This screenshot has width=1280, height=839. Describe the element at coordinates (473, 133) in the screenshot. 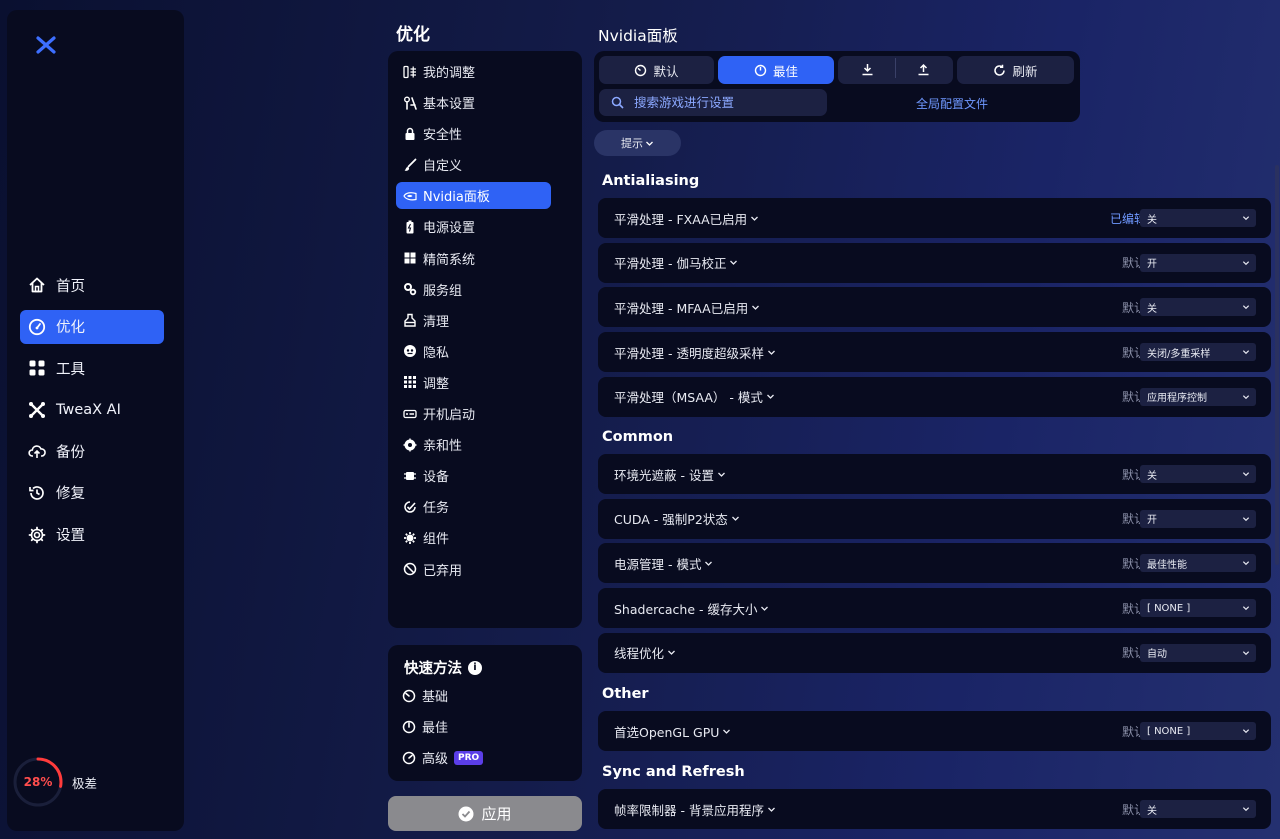

I see `menu-item-security: 安全性` at that location.